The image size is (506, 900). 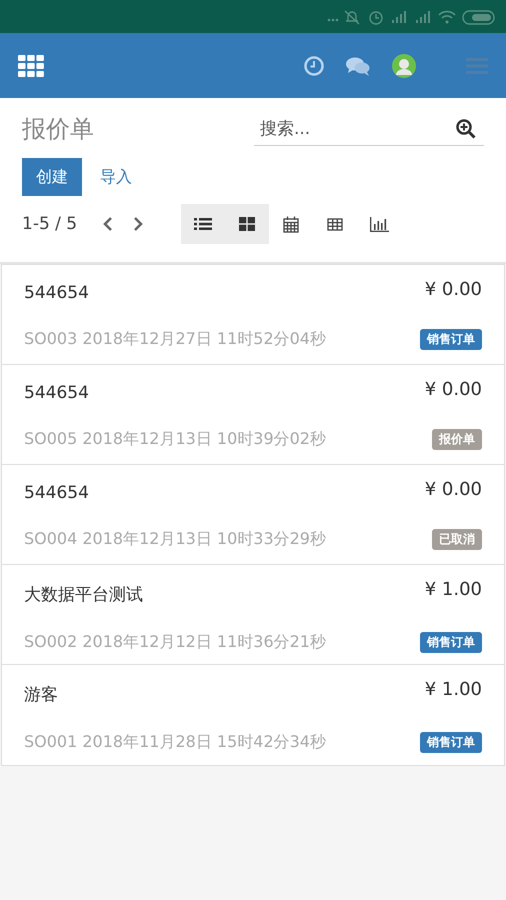 I want to click on table-icon, so click(x=335, y=224).